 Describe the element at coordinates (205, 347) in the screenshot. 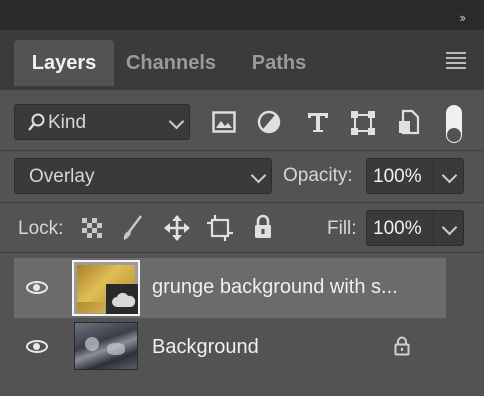

I see `layer-name: Background` at that location.